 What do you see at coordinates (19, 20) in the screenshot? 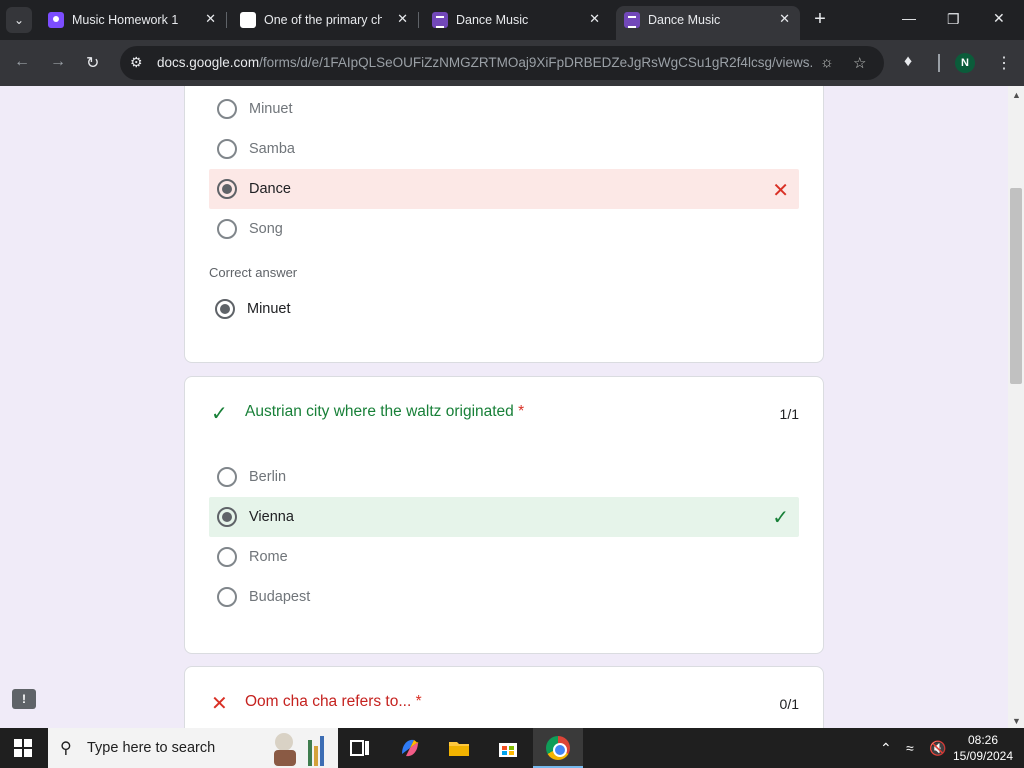
I see `tab-search-button: ⌄` at bounding box center [19, 20].